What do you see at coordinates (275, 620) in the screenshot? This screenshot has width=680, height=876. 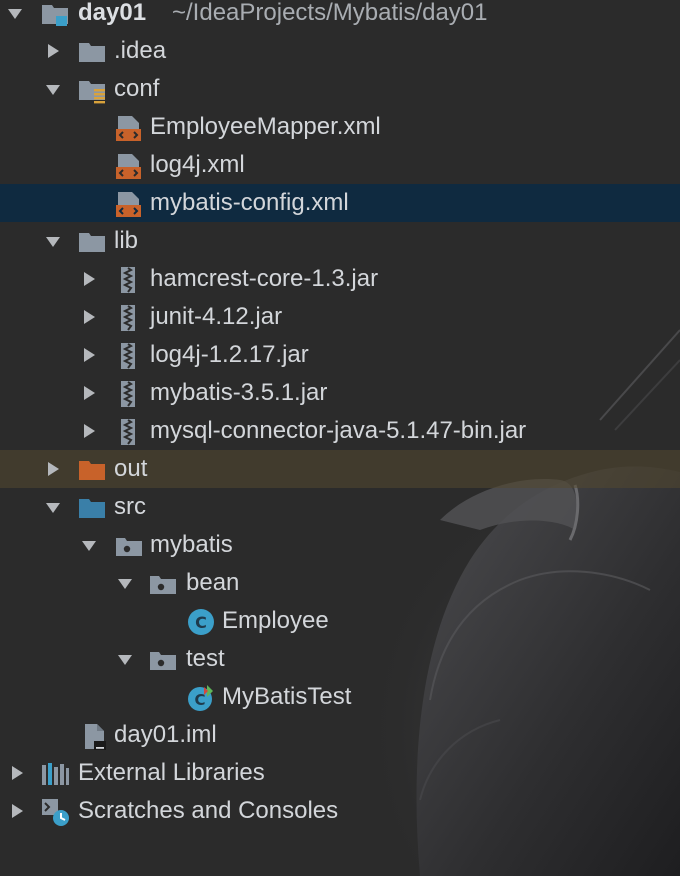 I see `tree-item-label: Employee` at bounding box center [275, 620].